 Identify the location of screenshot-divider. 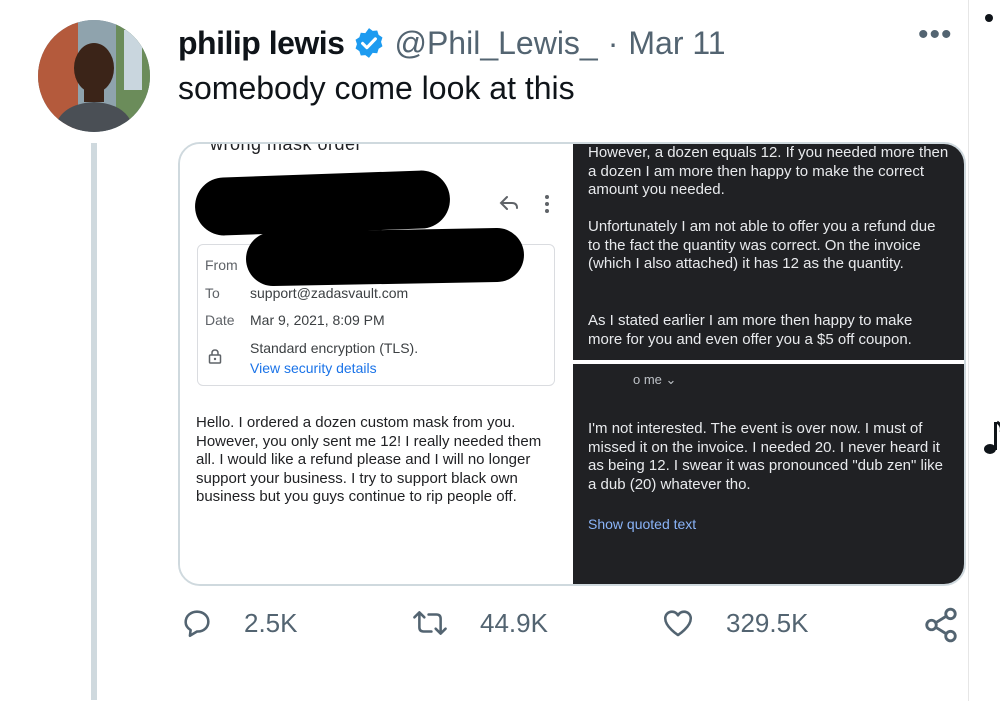
(768, 362).